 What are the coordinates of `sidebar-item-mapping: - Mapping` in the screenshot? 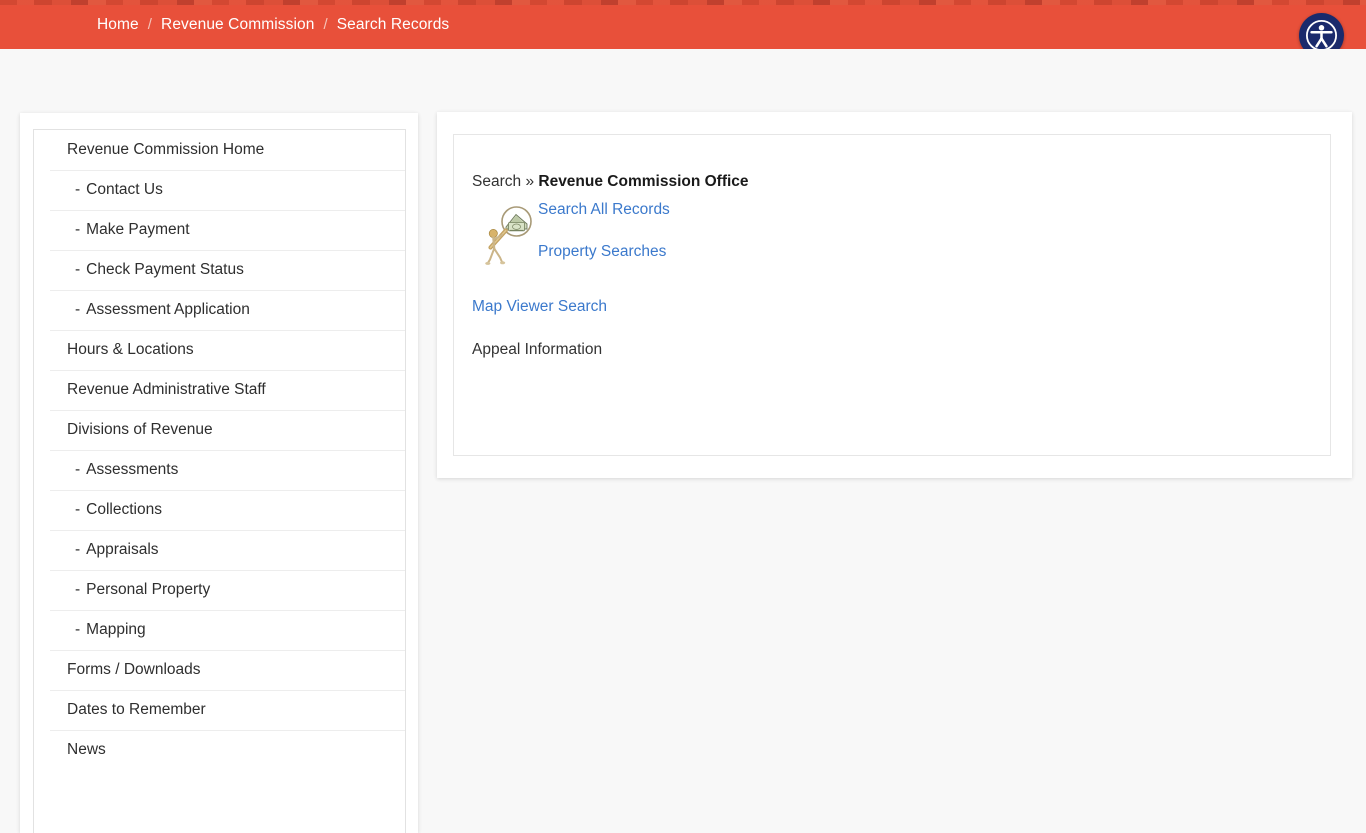 It's located at (219, 630).